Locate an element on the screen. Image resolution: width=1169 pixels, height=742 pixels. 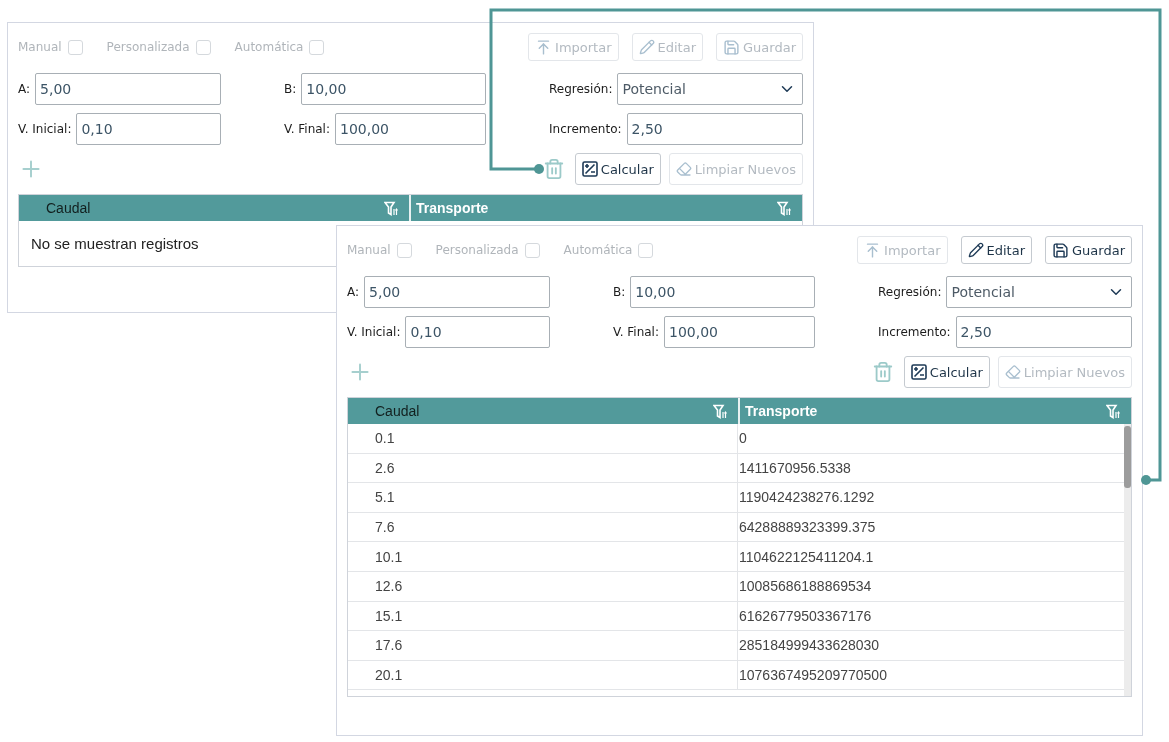
table-cell: 0.1 is located at coordinates (543, 438).